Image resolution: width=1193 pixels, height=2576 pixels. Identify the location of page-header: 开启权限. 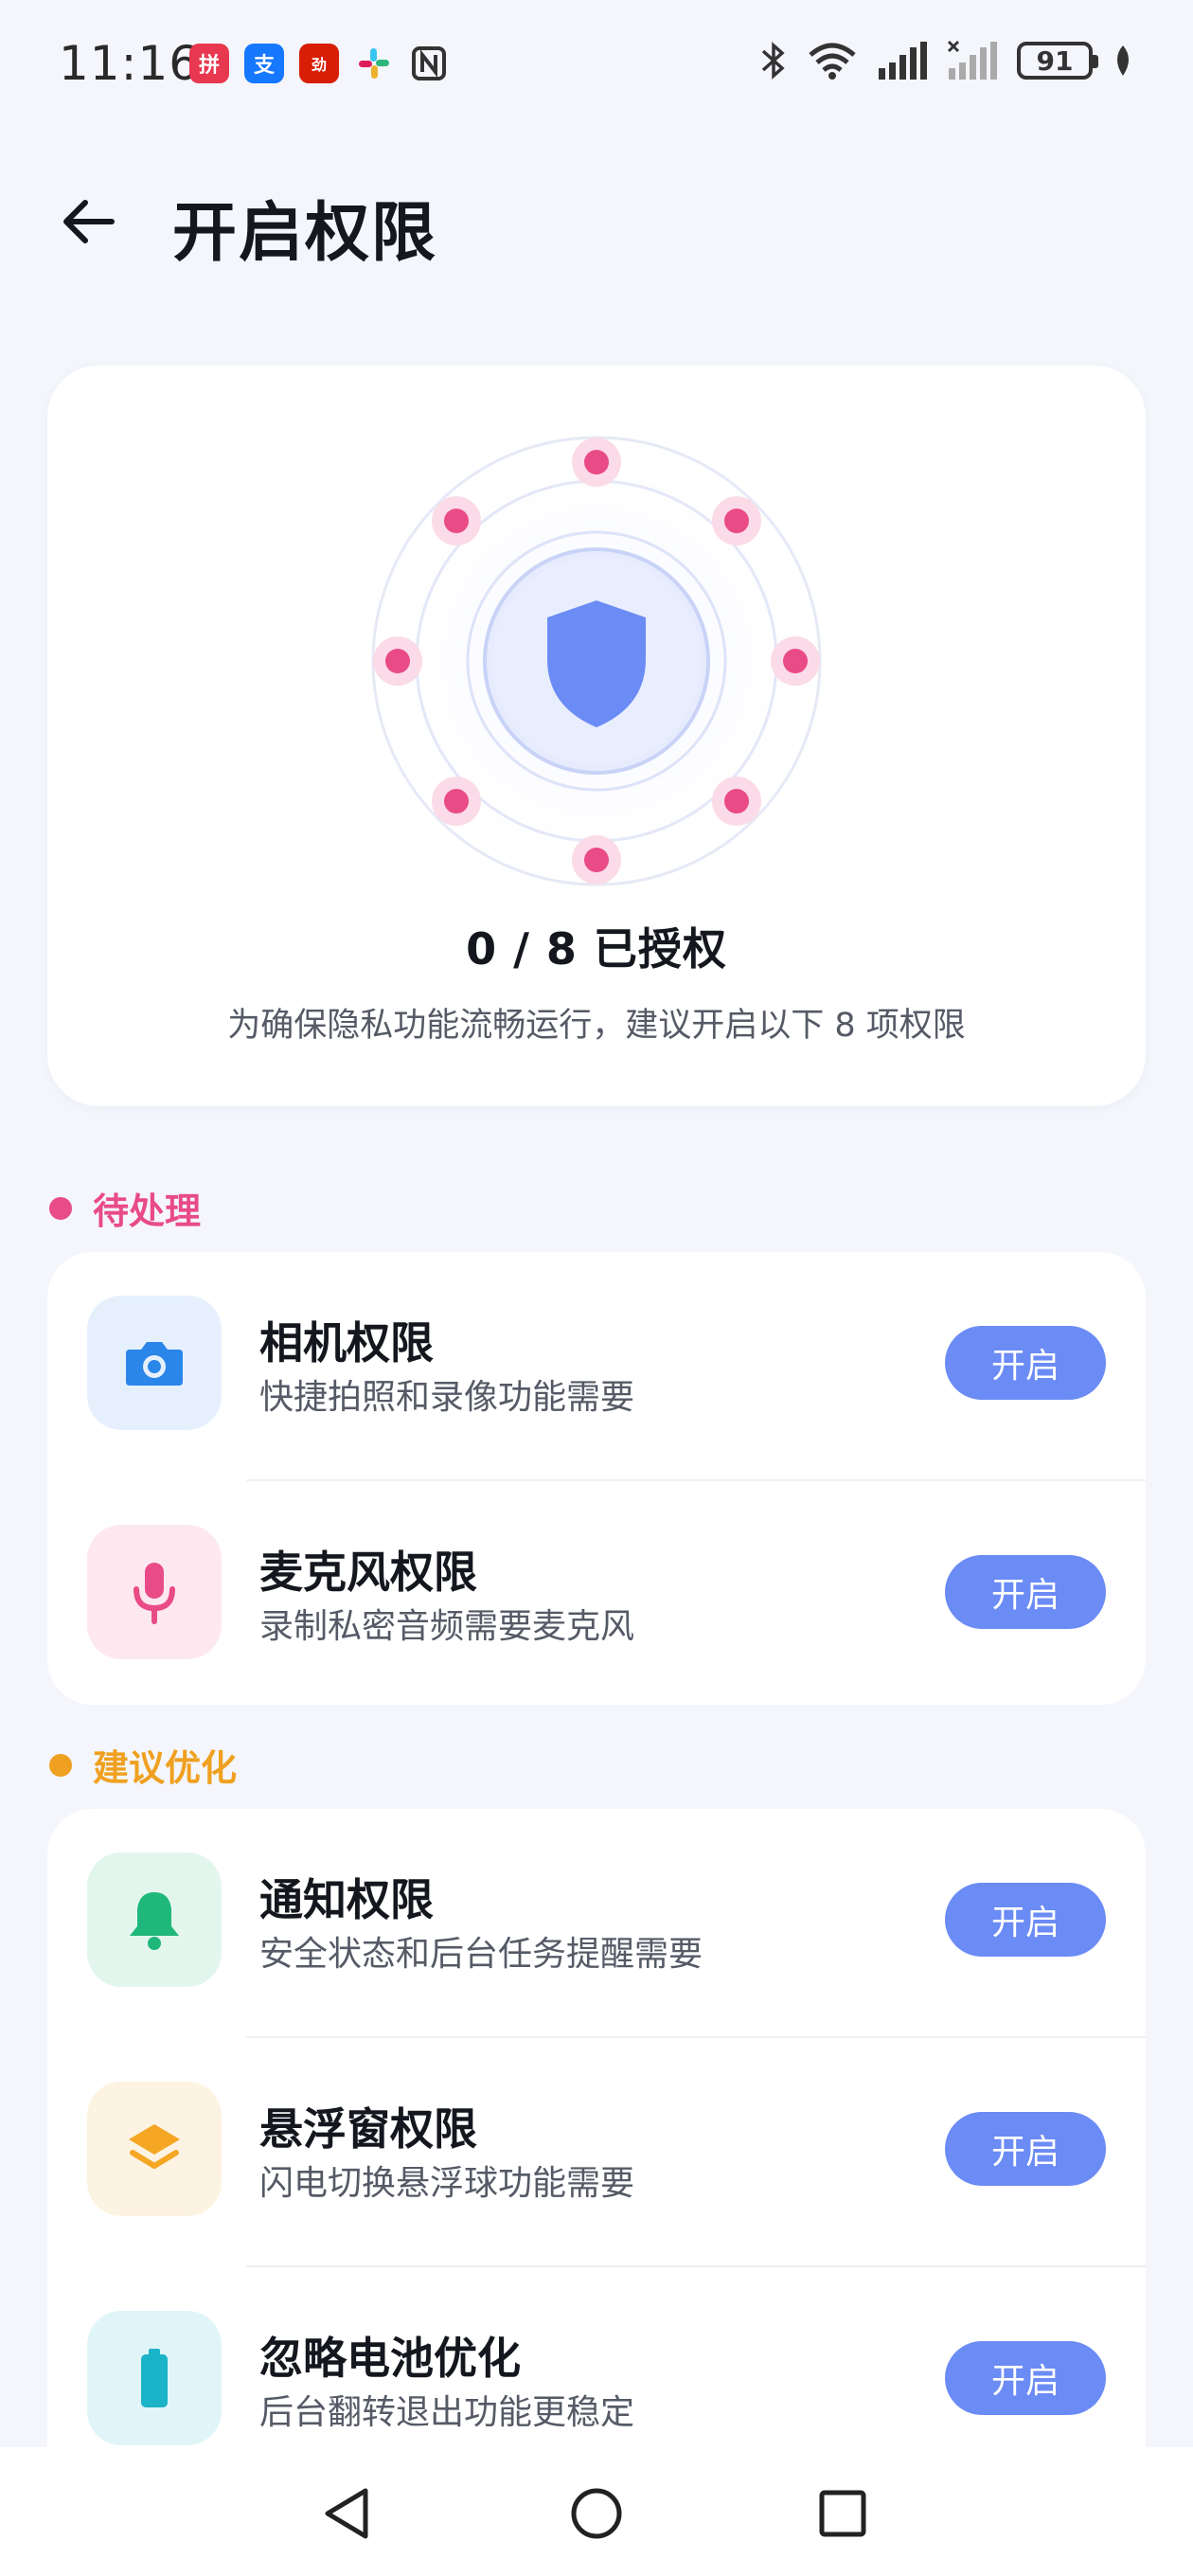
(596, 222).